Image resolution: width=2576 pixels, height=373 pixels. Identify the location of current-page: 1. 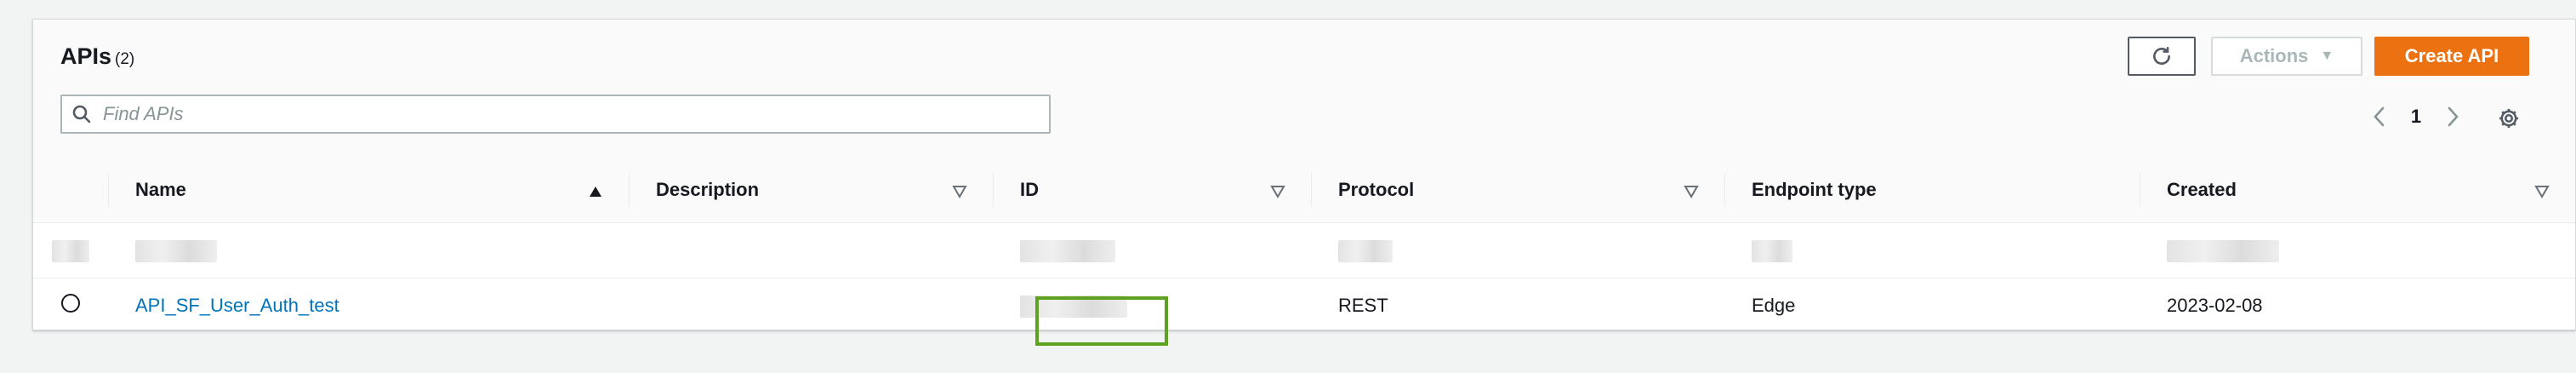
(2416, 117).